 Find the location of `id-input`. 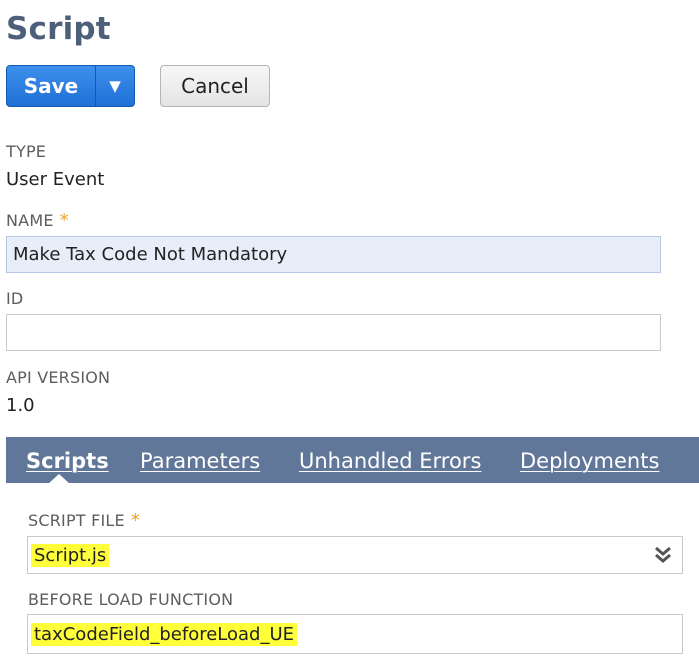

id-input is located at coordinates (333, 332).